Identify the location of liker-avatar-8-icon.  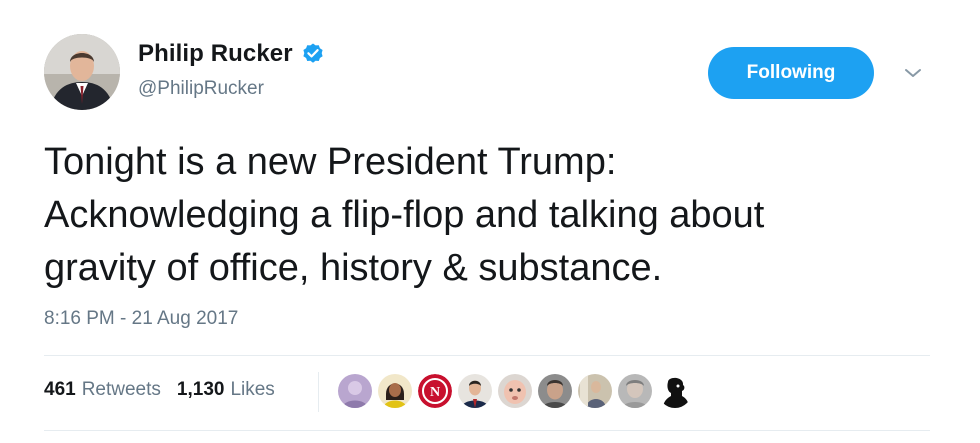
(635, 391).